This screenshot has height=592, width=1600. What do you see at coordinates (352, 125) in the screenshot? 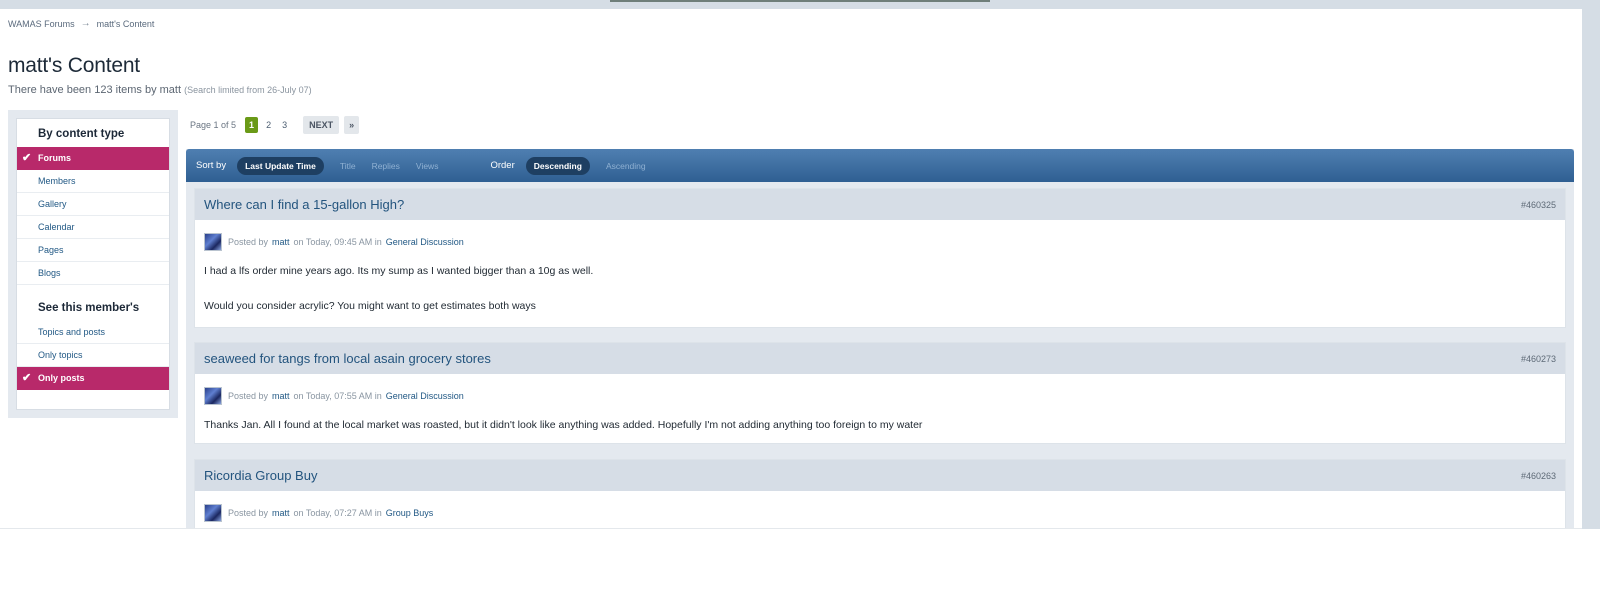
I see `last-page-button: »` at bounding box center [352, 125].